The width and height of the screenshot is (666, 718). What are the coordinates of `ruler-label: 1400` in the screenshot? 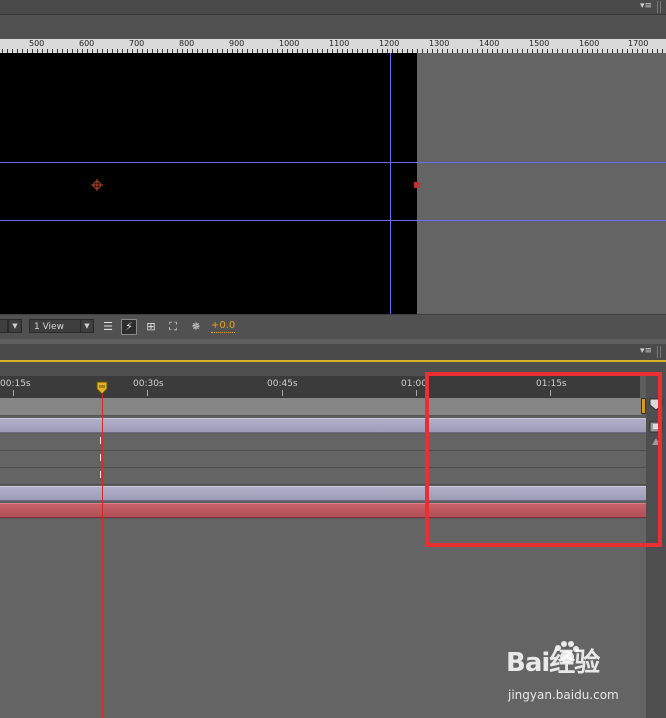 It's located at (489, 43).